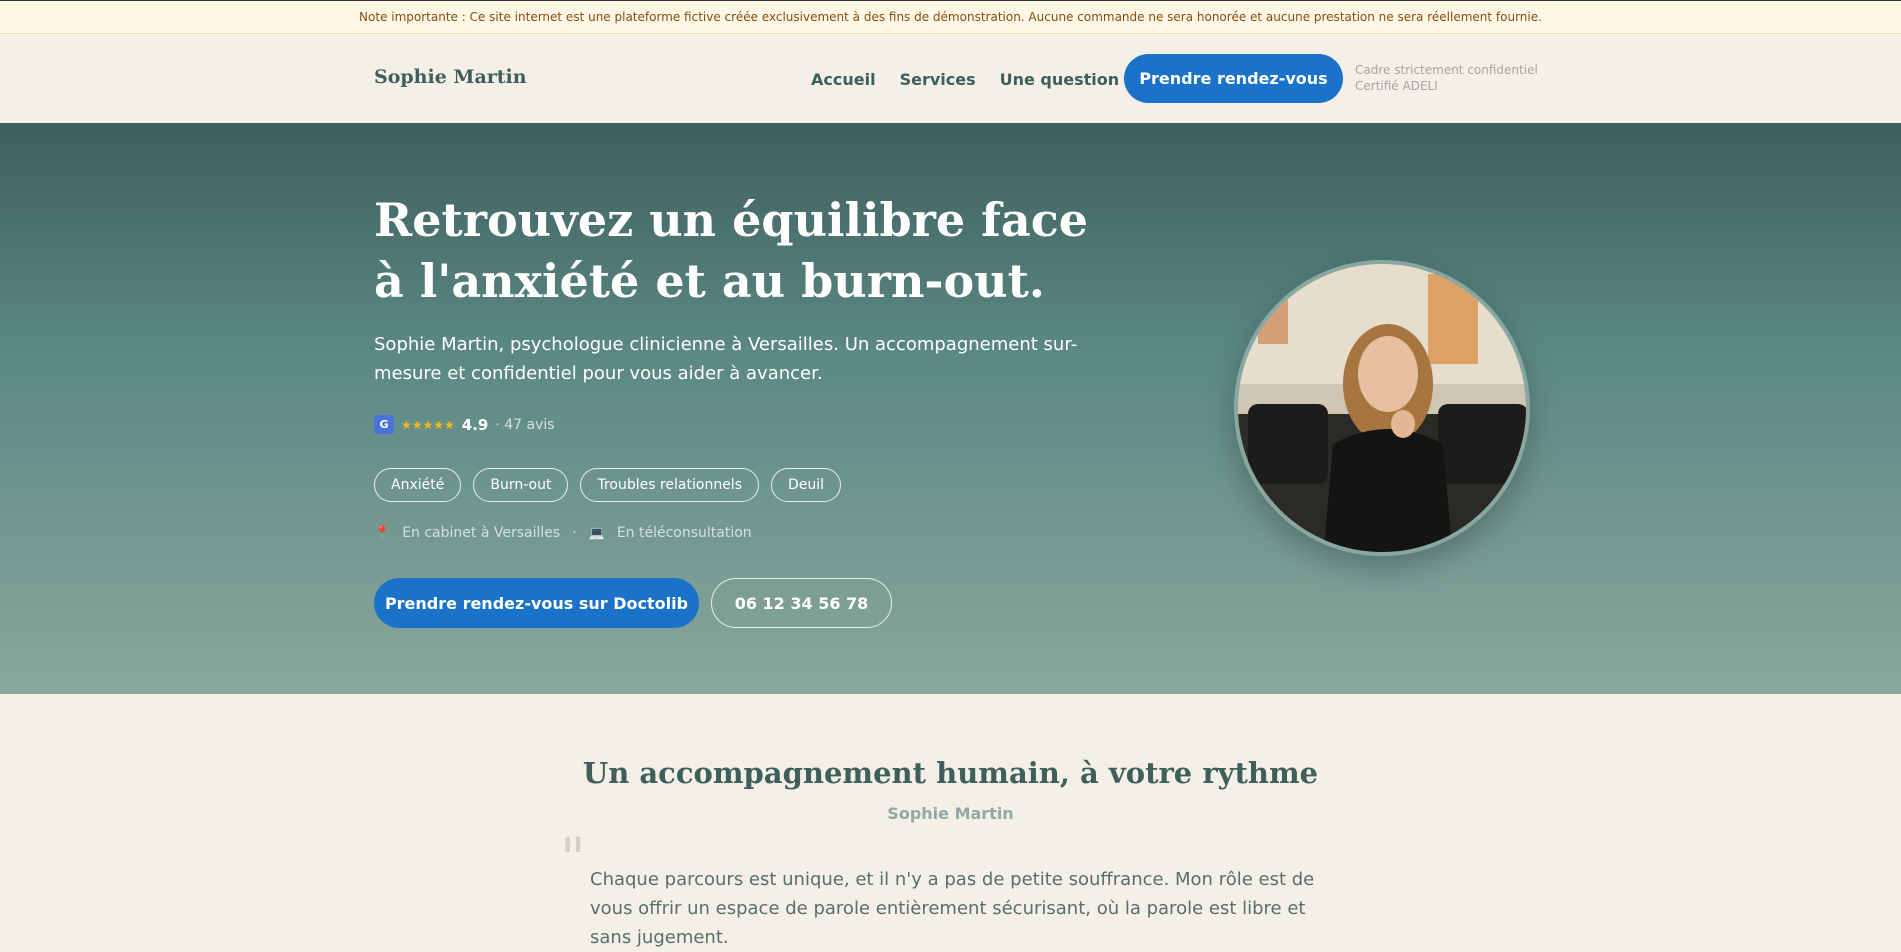 This screenshot has height=952, width=1901. What do you see at coordinates (382, 533) in the screenshot?
I see `pin-icon: 📍` at bounding box center [382, 533].